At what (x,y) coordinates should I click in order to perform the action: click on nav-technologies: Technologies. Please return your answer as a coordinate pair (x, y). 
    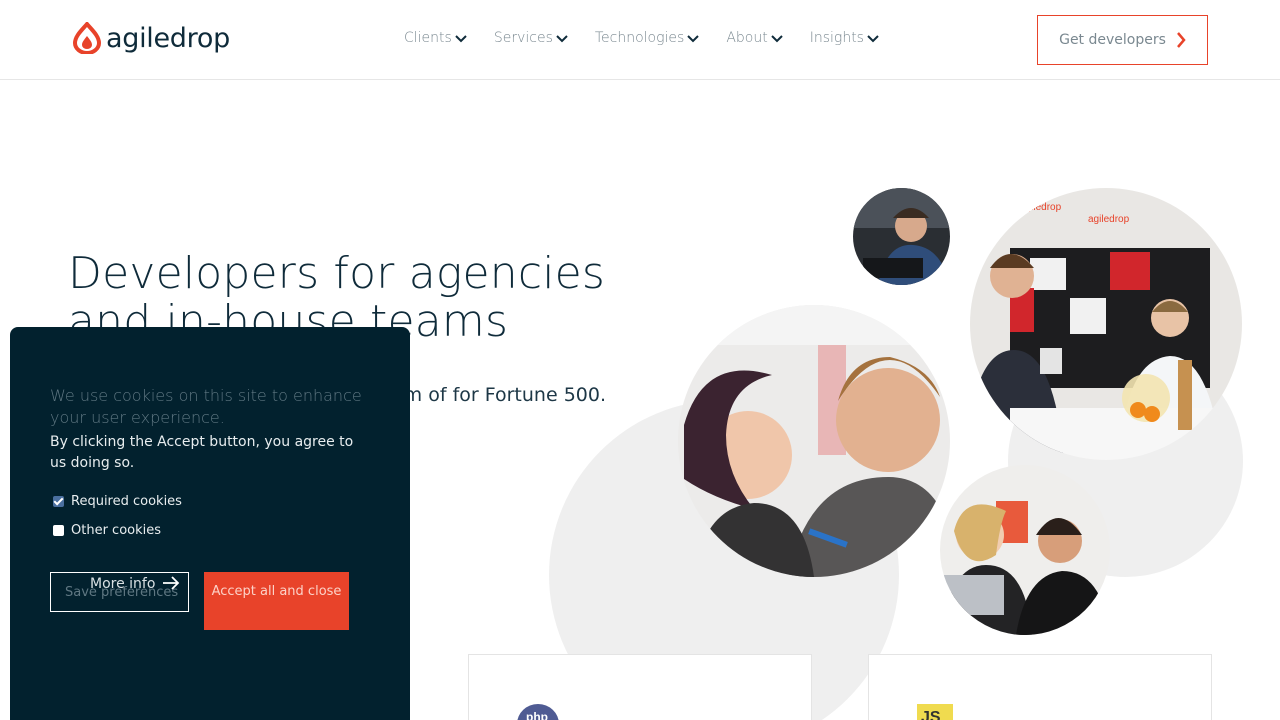
    Looking at the image, I should click on (647, 38).